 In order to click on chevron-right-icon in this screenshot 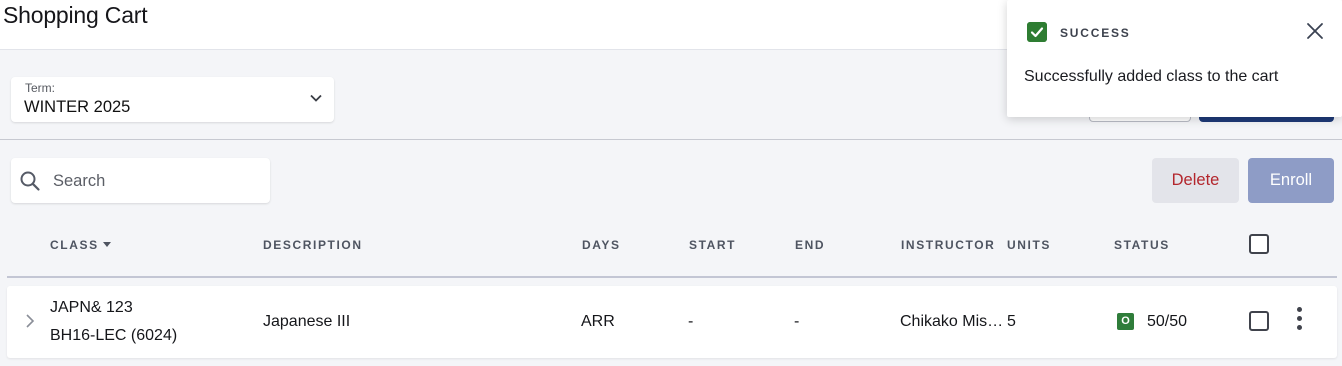, I will do `click(30, 321)`.